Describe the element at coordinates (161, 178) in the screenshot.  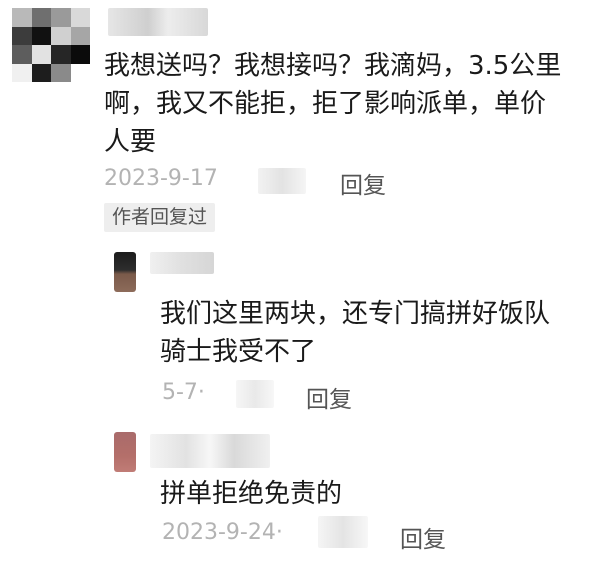
I see `comment-date: 2023-9-17` at that location.